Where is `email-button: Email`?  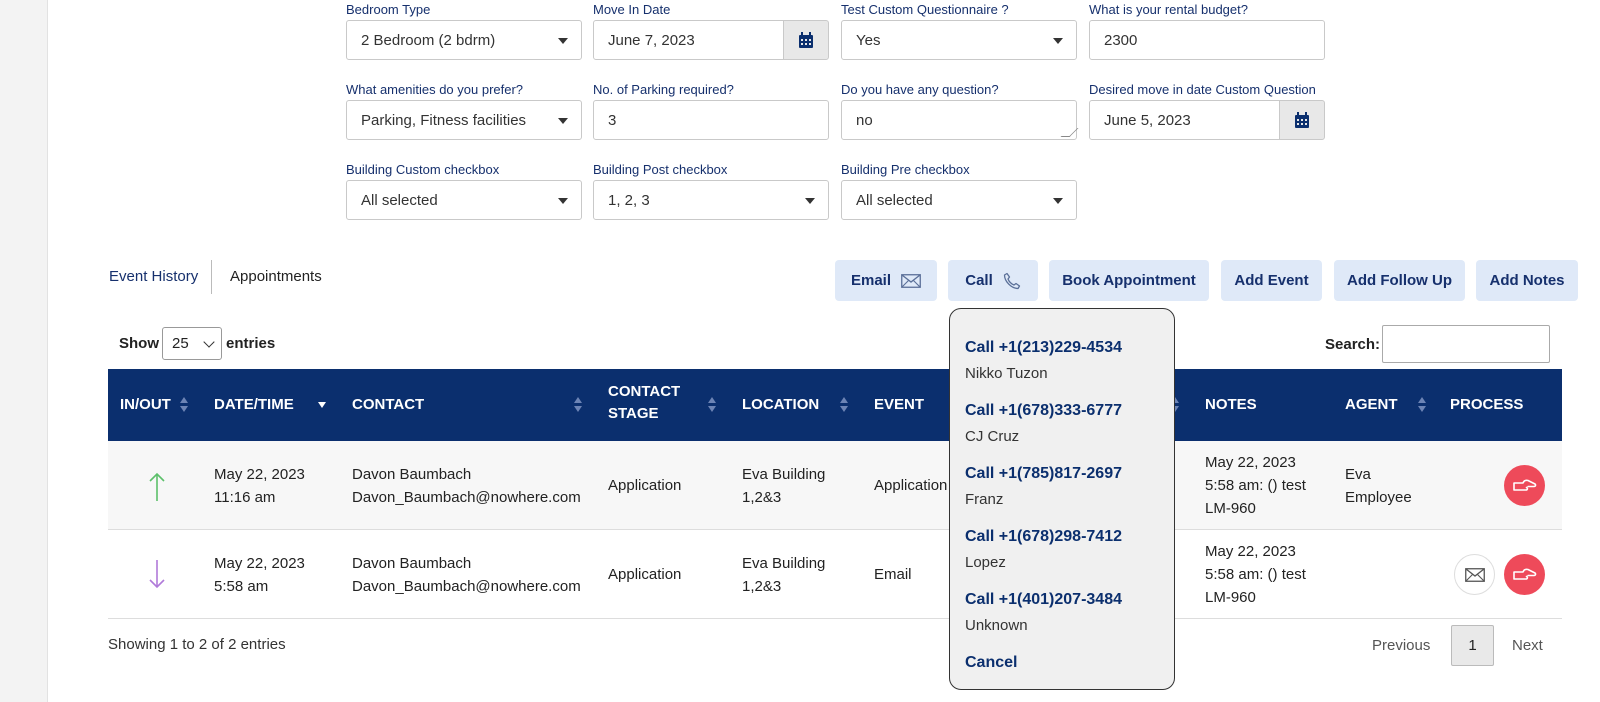
email-button: Email is located at coordinates (886, 280).